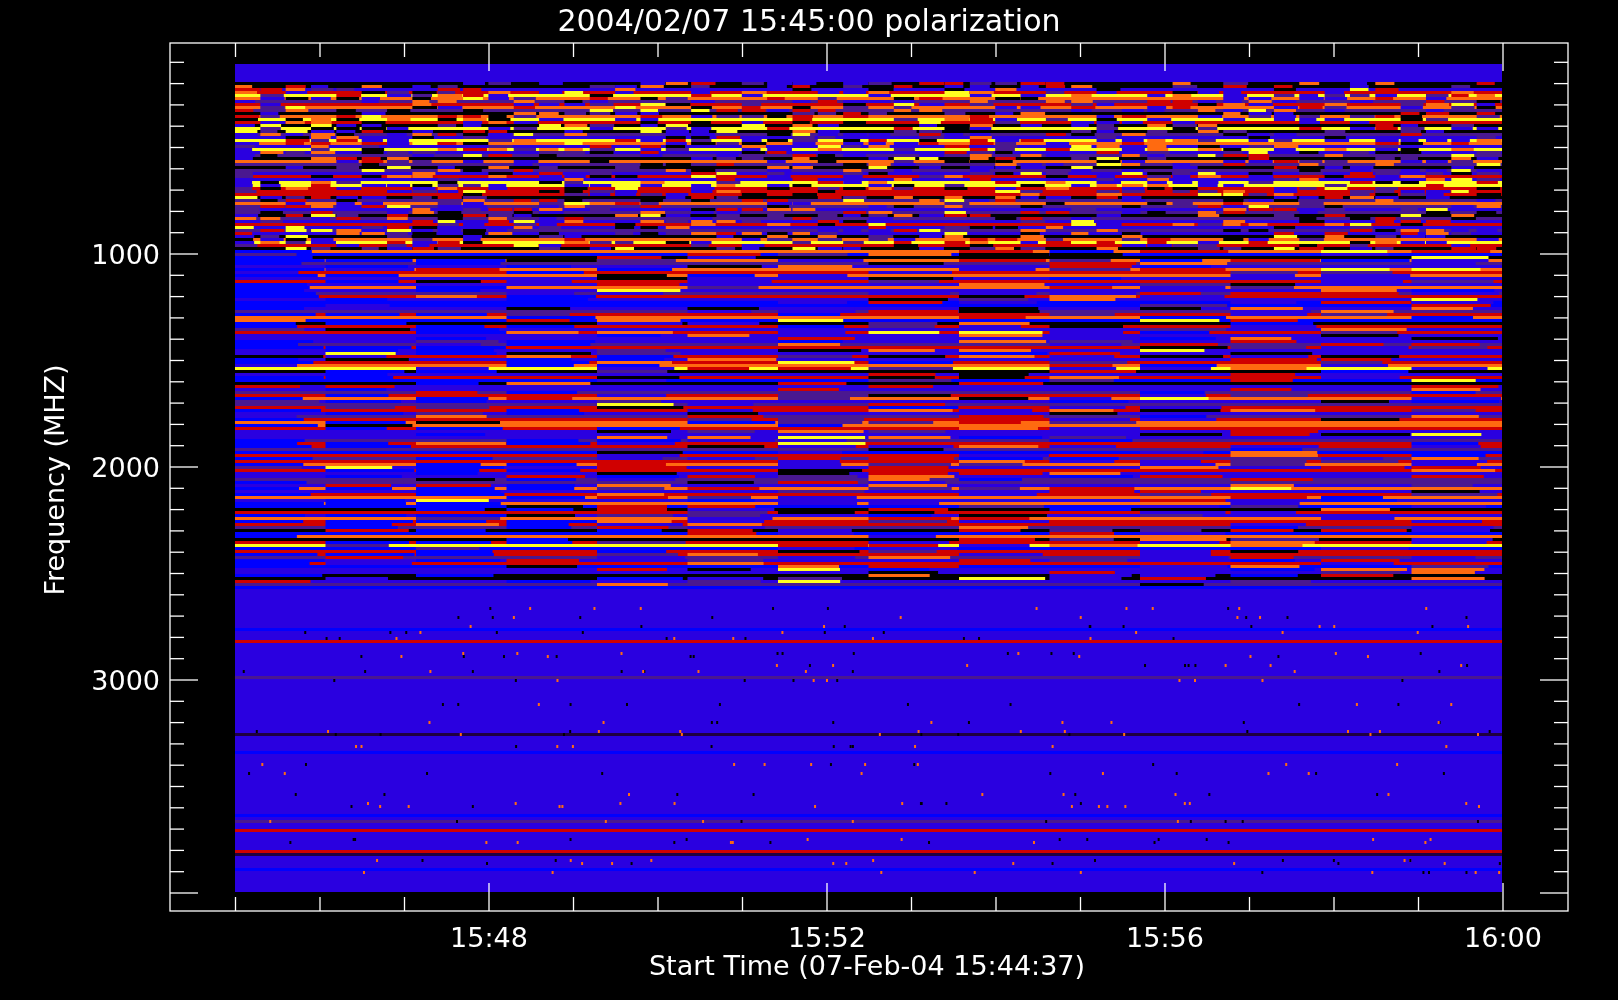 This screenshot has height=1000, width=1618. Describe the element at coordinates (867, 965) in the screenshot. I see `x-axis-label: Start Time (07-Feb-04 15:44:37)` at that location.